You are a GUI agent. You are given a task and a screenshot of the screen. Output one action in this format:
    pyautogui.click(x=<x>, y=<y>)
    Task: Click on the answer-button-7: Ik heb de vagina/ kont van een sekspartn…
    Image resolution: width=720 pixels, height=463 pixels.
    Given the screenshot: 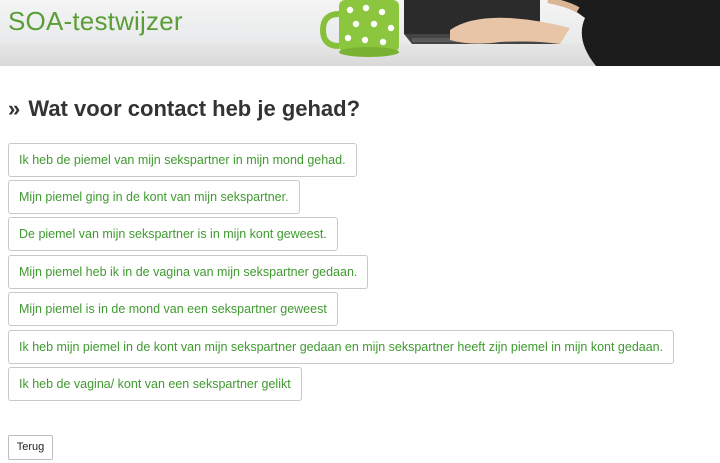 What is the action you would take?
    pyautogui.click(x=155, y=384)
    